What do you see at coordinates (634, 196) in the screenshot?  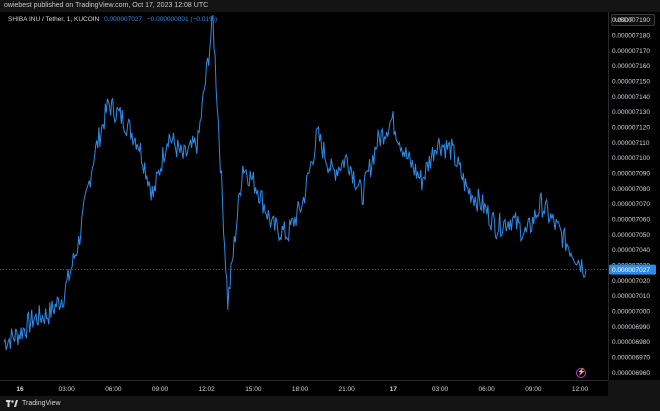 I see `price-axis` at bounding box center [634, 196].